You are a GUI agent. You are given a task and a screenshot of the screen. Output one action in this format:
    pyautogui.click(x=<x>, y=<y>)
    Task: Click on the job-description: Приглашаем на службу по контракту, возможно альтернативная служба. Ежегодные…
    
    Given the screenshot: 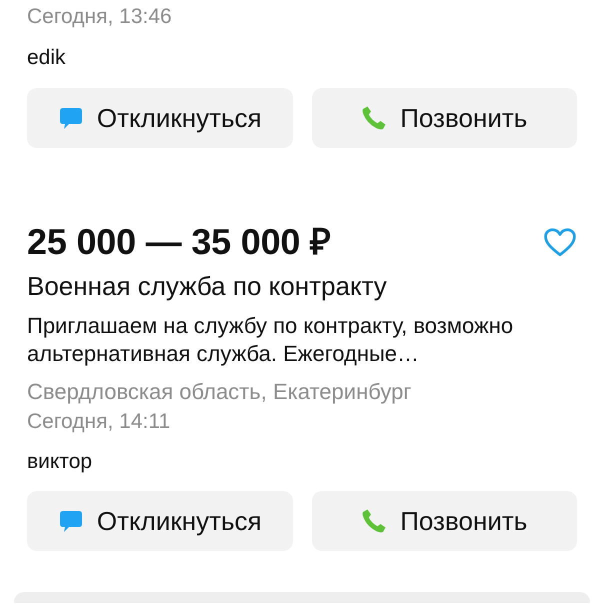 What is the action you would take?
    pyautogui.click(x=270, y=340)
    